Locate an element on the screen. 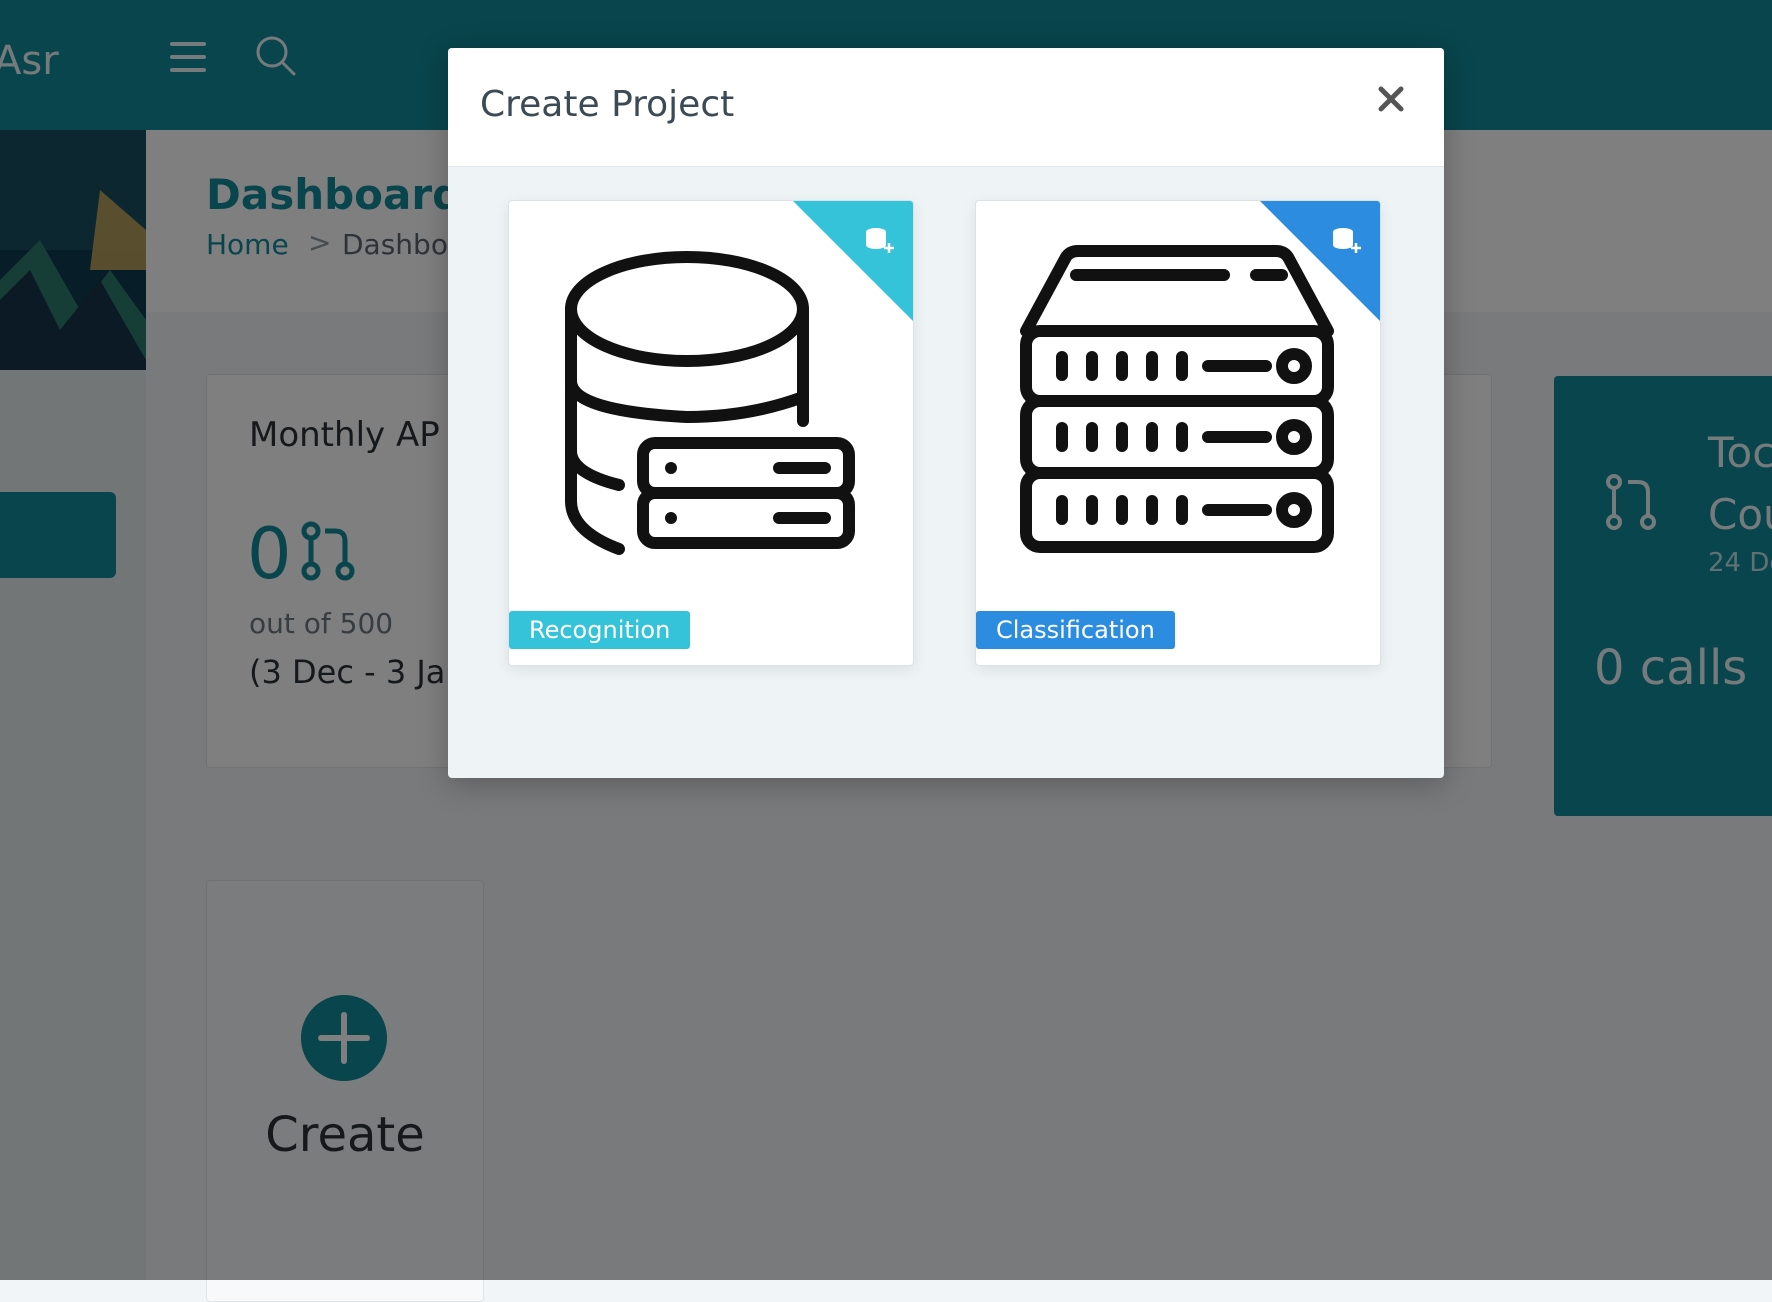  server-rack-icon is located at coordinates (1177, 399).